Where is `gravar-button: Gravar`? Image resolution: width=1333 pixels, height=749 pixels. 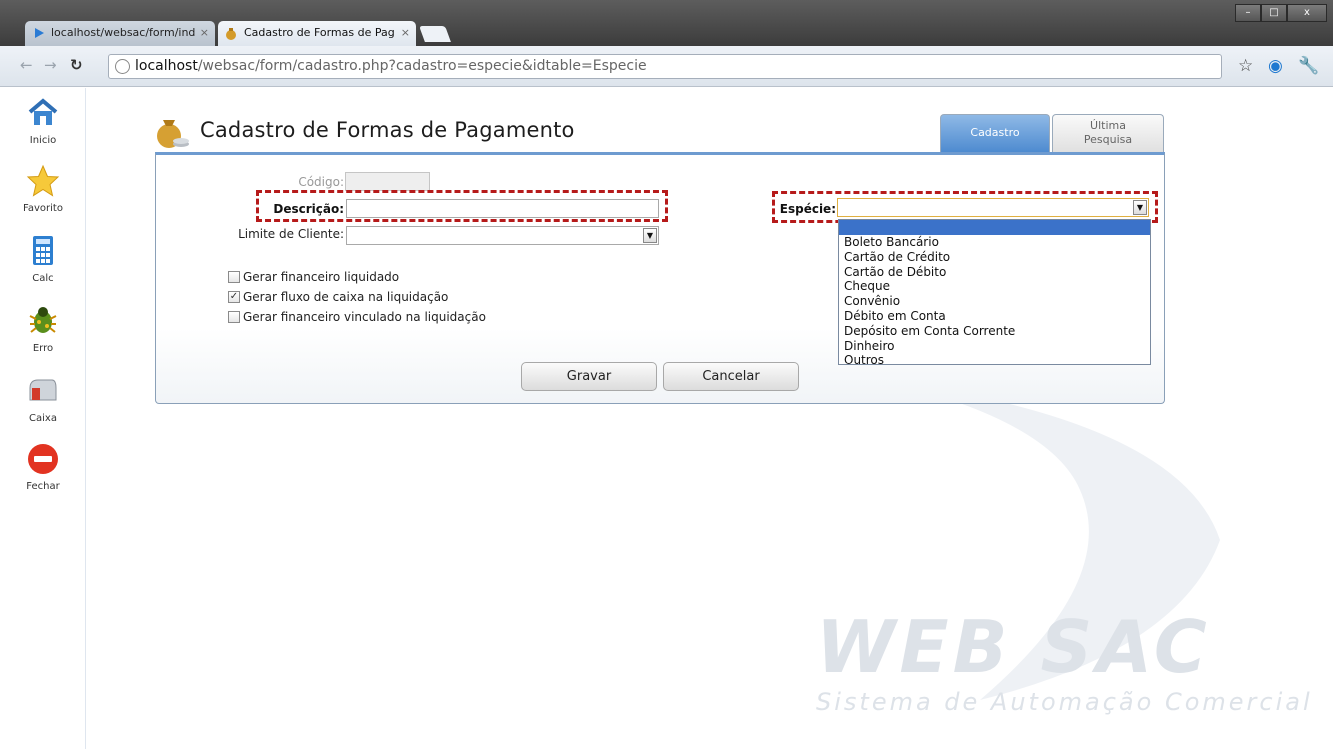 gravar-button: Gravar is located at coordinates (589, 376).